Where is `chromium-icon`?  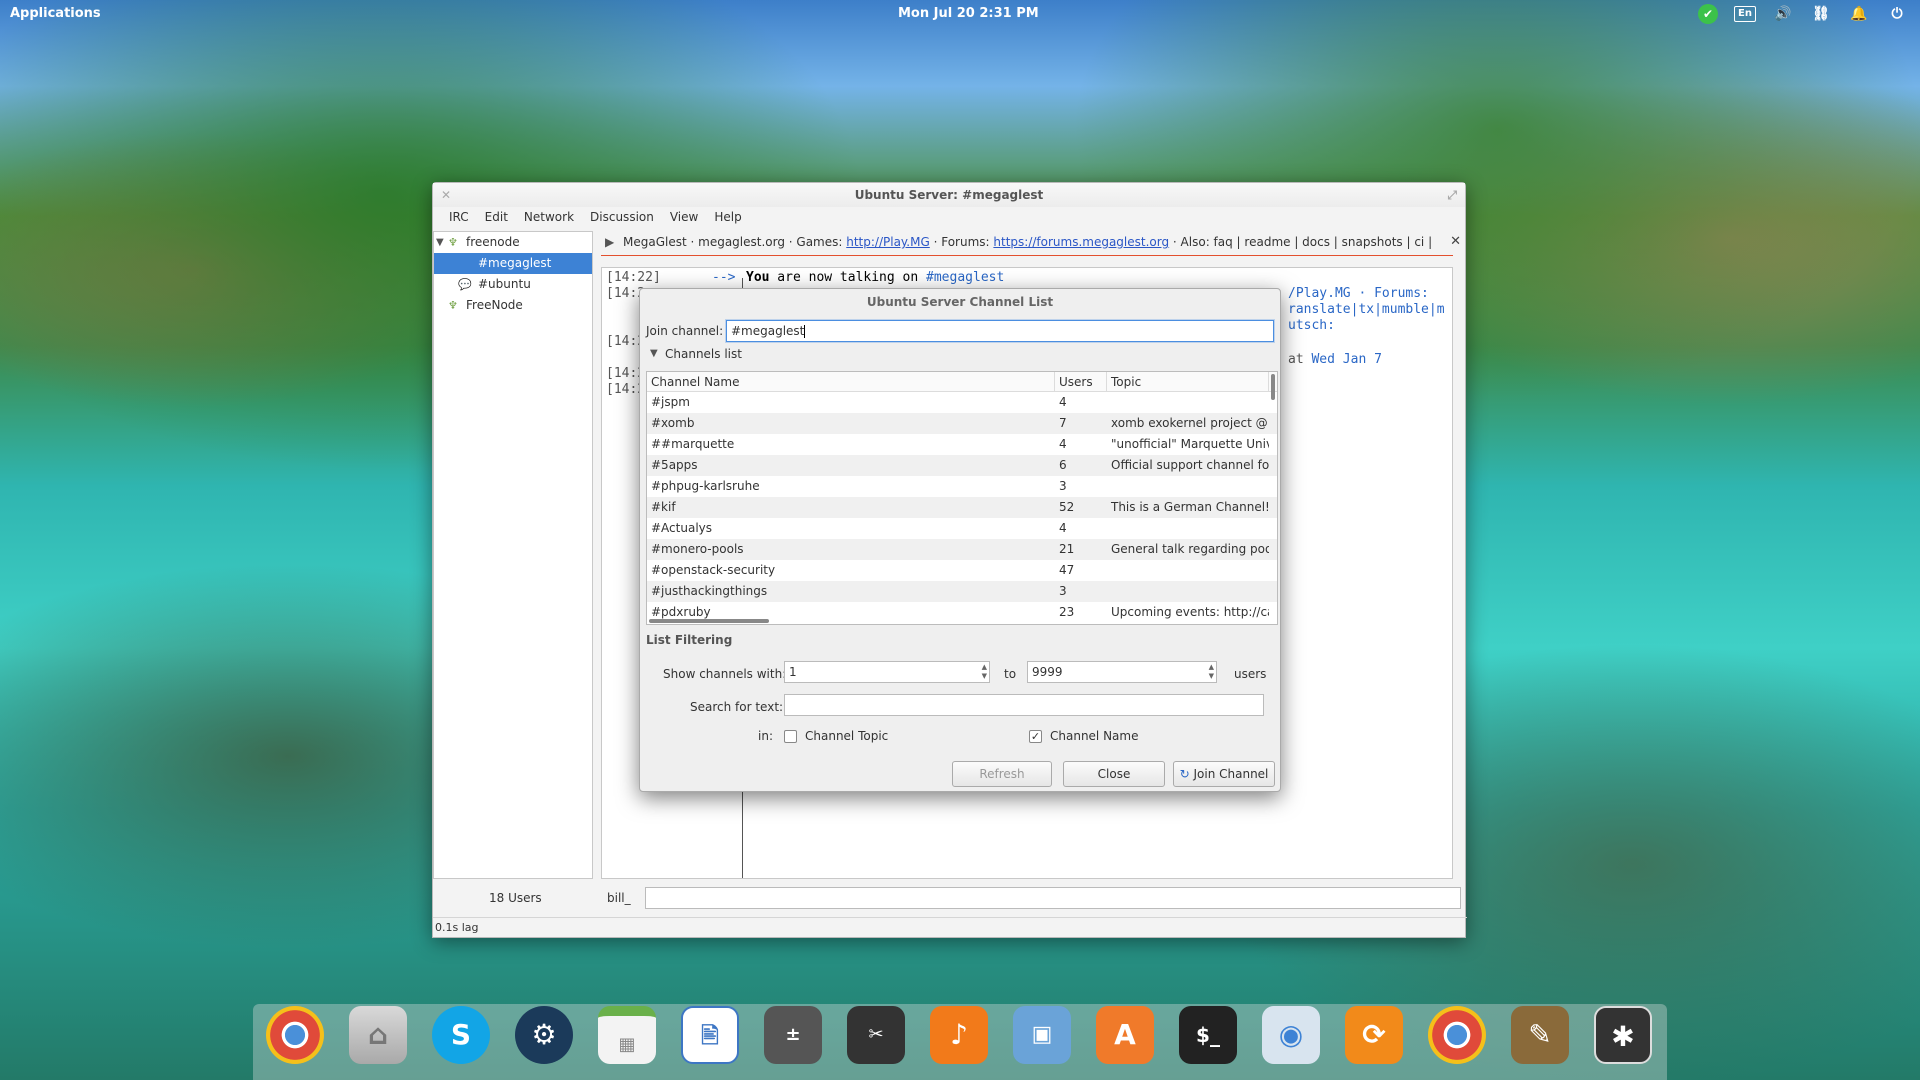 chromium-icon is located at coordinates (1457, 1035).